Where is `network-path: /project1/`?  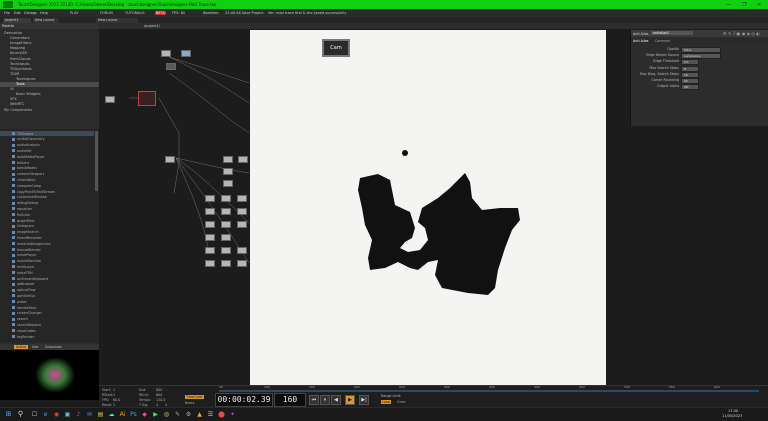
network-path: /project1/ is located at coordinates (152, 26).